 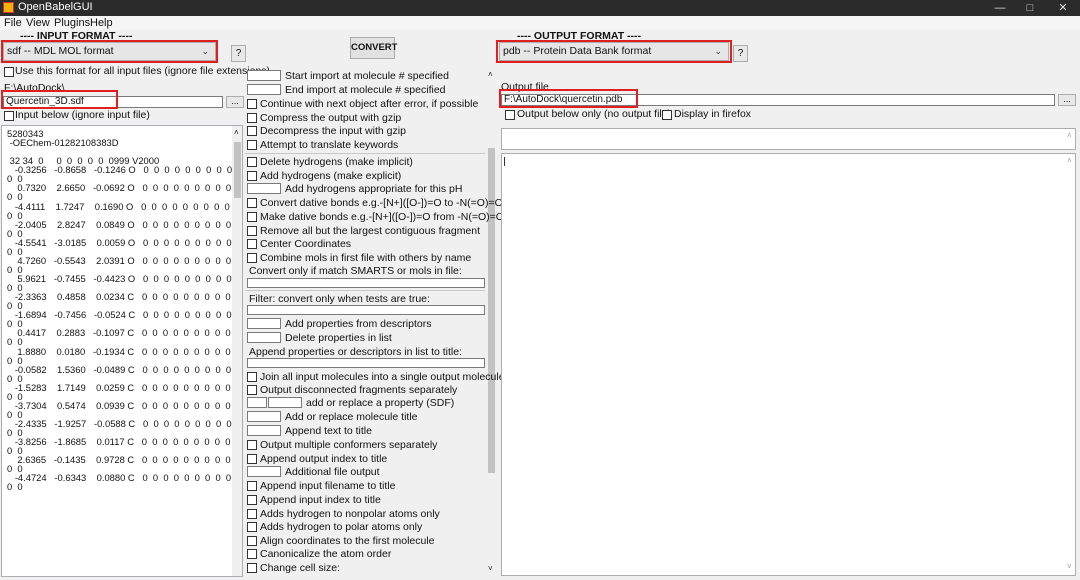 What do you see at coordinates (252, 500) in the screenshot?
I see `append-input-index-checkbox` at bounding box center [252, 500].